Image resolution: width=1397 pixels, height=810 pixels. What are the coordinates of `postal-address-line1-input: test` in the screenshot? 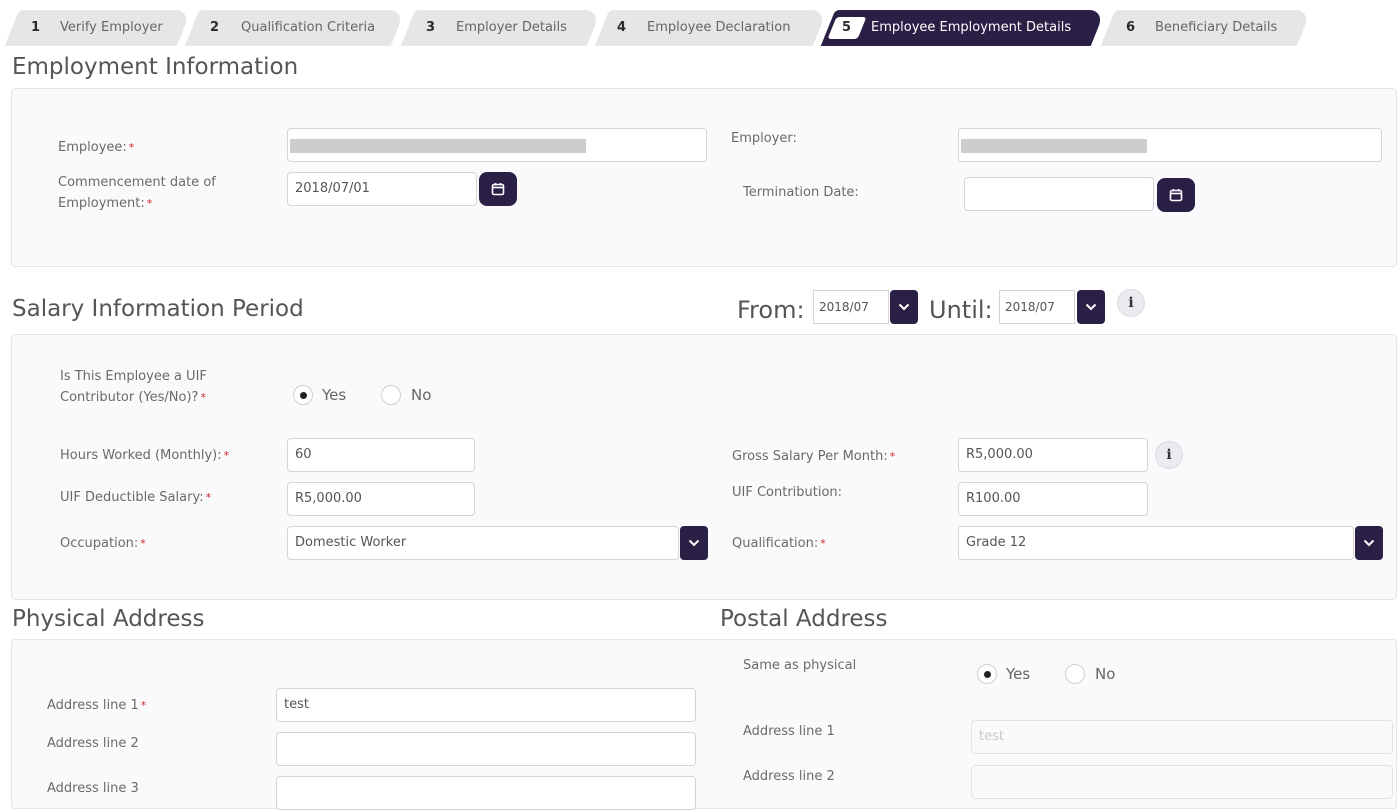 It's located at (1182, 737).